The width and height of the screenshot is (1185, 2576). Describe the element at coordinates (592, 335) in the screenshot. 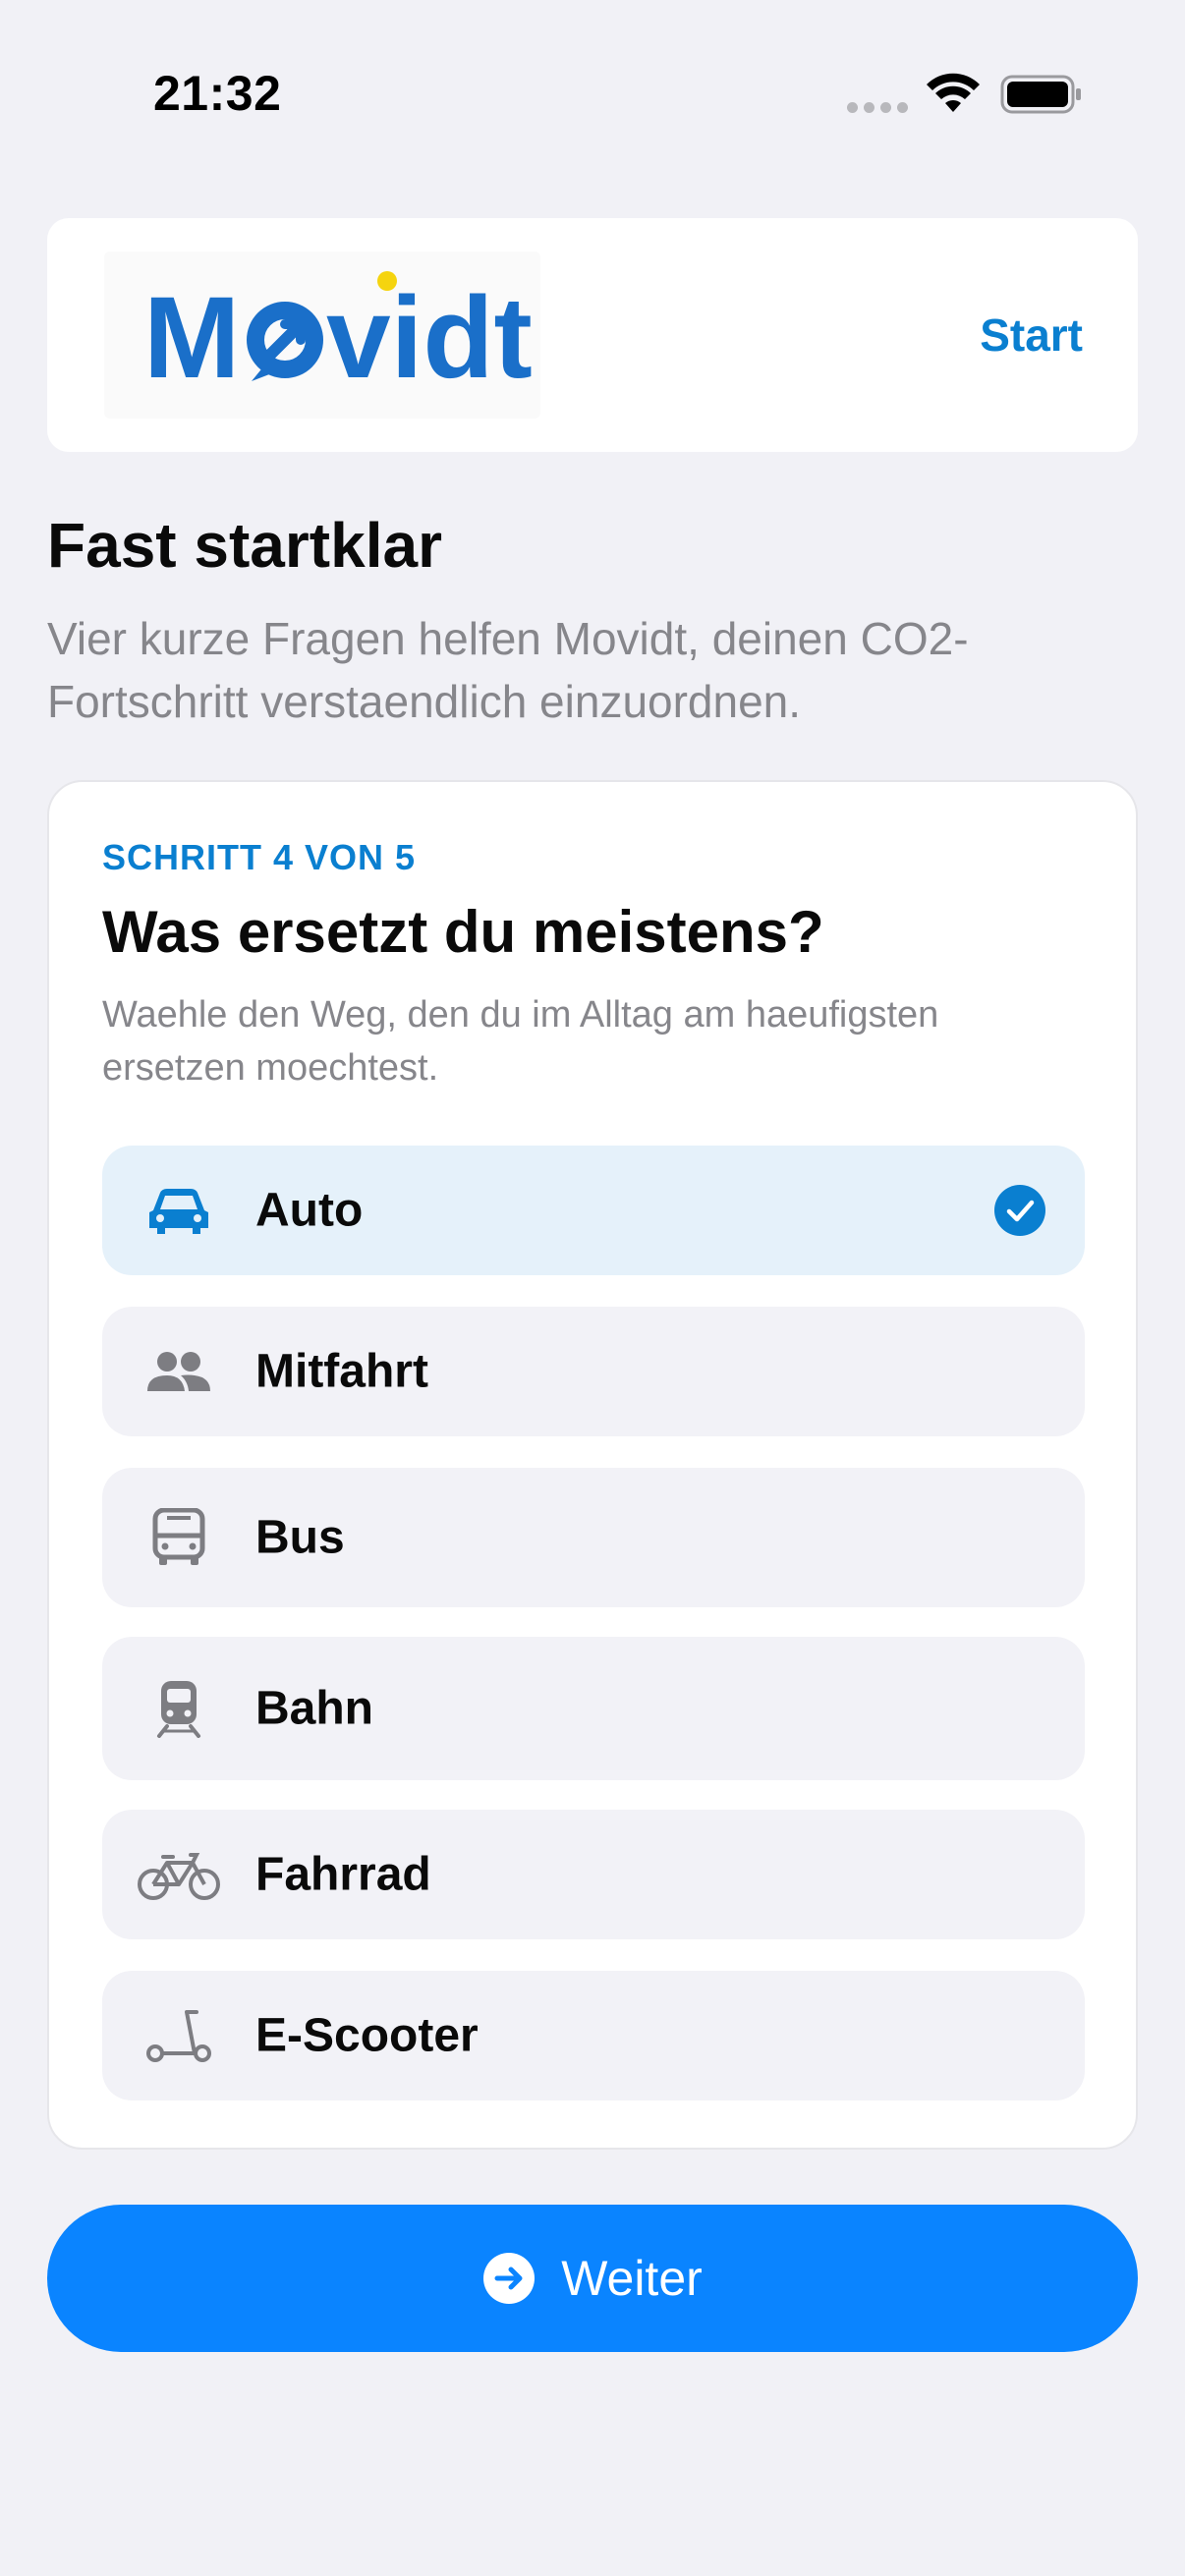

I see `header-card: M vidt Start` at that location.